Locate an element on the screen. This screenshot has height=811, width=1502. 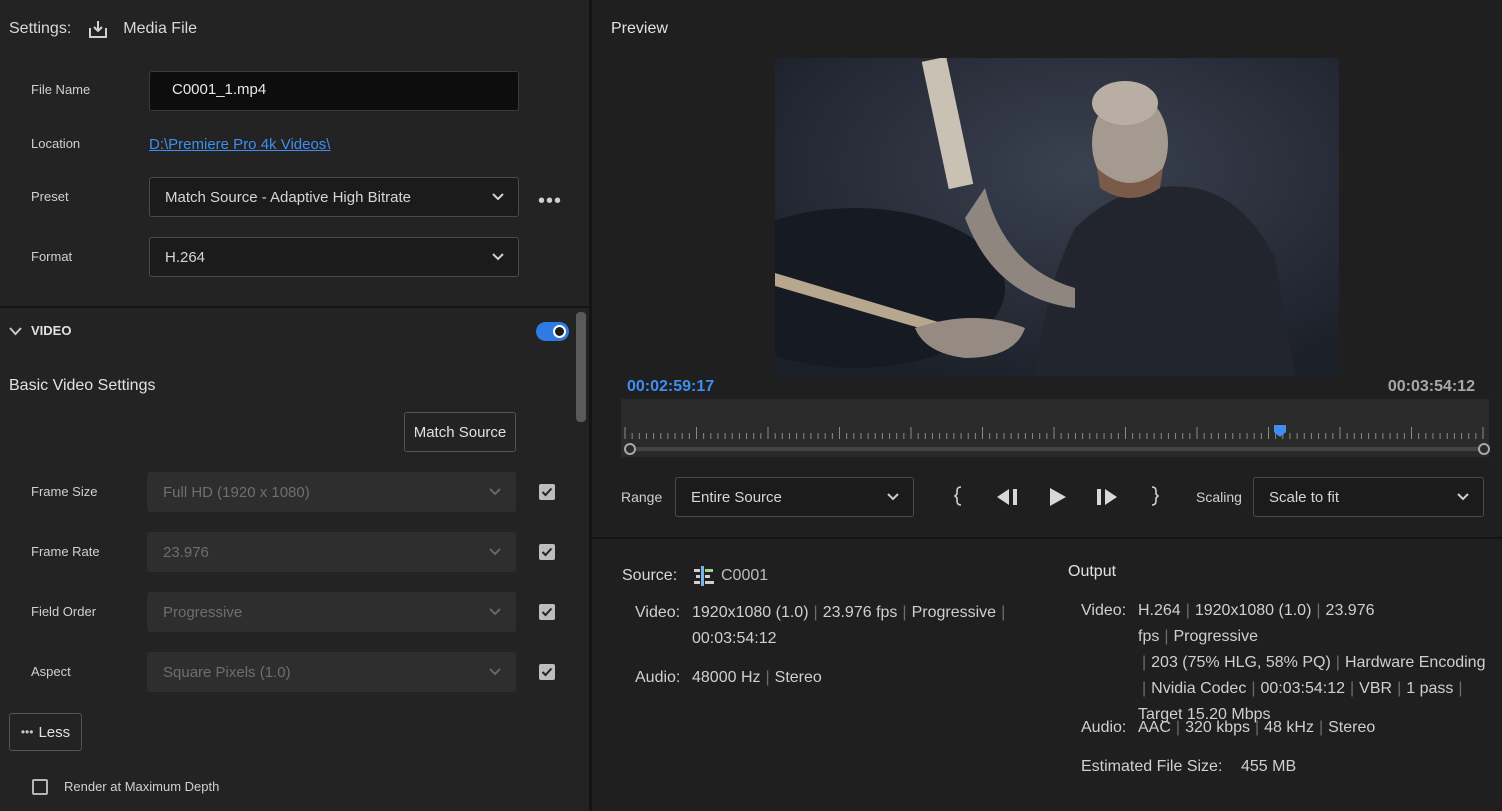
file-name-input: C0001_1.mp4 is located at coordinates (334, 91).